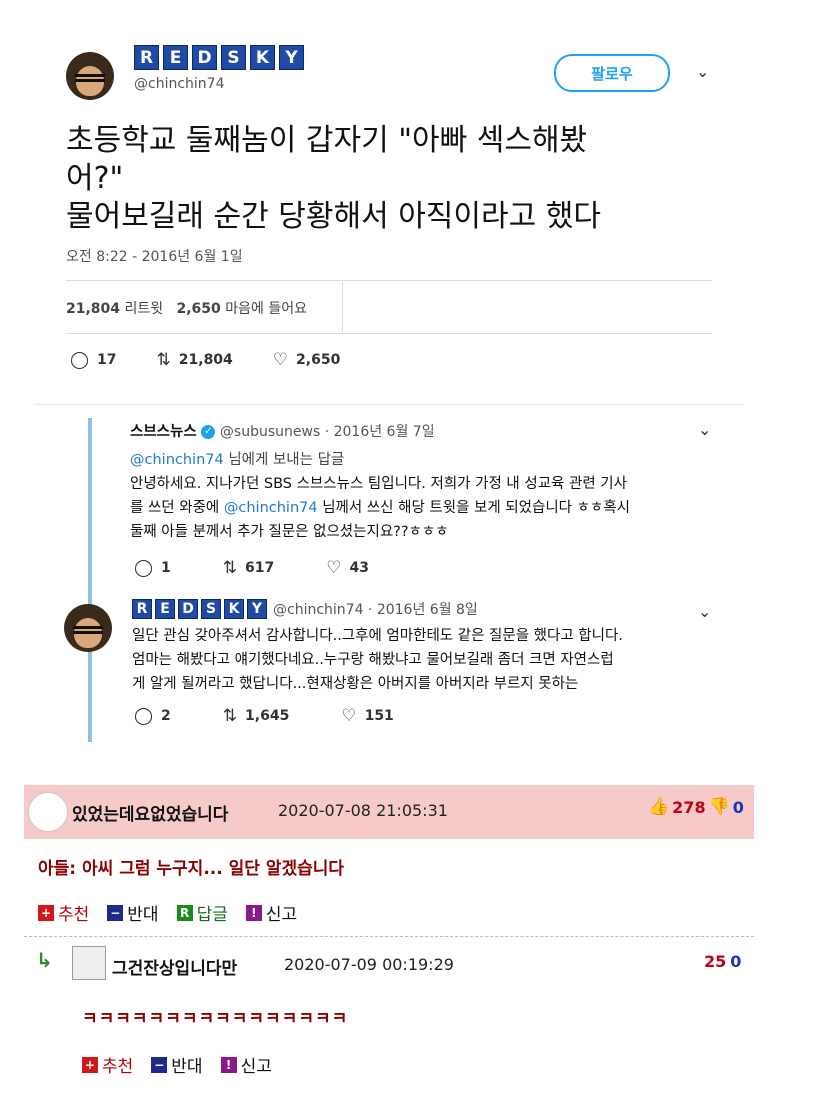 This screenshot has width=839, height=1112. What do you see at coordinates (327, 432) in the screenshot?
I see `reply-handle-date: @subusunews · 2016년 6월 7일` at bounding box center [327, 432].